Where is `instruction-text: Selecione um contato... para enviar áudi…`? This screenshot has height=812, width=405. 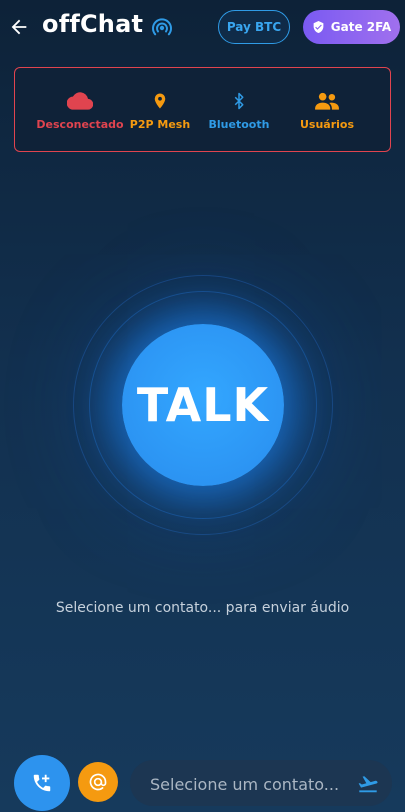
instruction-text: Selecione um contato... para enviar áudi… is located at coordinates (202, 608).